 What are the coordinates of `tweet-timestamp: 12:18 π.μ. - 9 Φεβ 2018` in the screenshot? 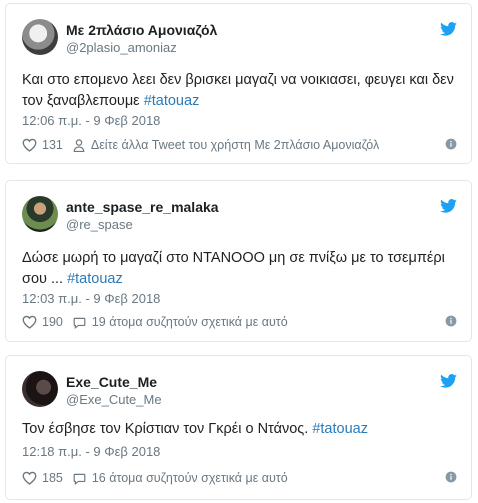 It's located at (91, 451).